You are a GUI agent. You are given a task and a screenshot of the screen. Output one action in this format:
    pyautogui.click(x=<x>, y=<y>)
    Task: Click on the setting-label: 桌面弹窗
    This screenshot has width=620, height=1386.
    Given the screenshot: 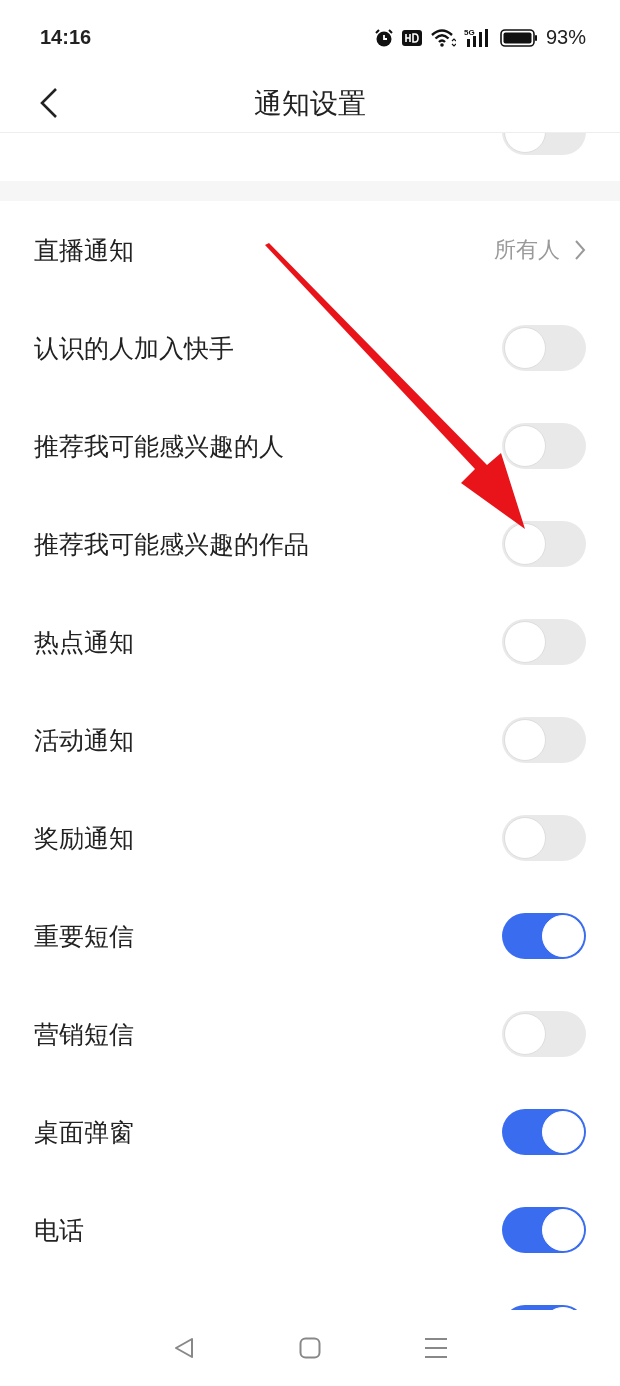 What is the action you would take?
    pyautogui.click(x=84, y=1132)
    